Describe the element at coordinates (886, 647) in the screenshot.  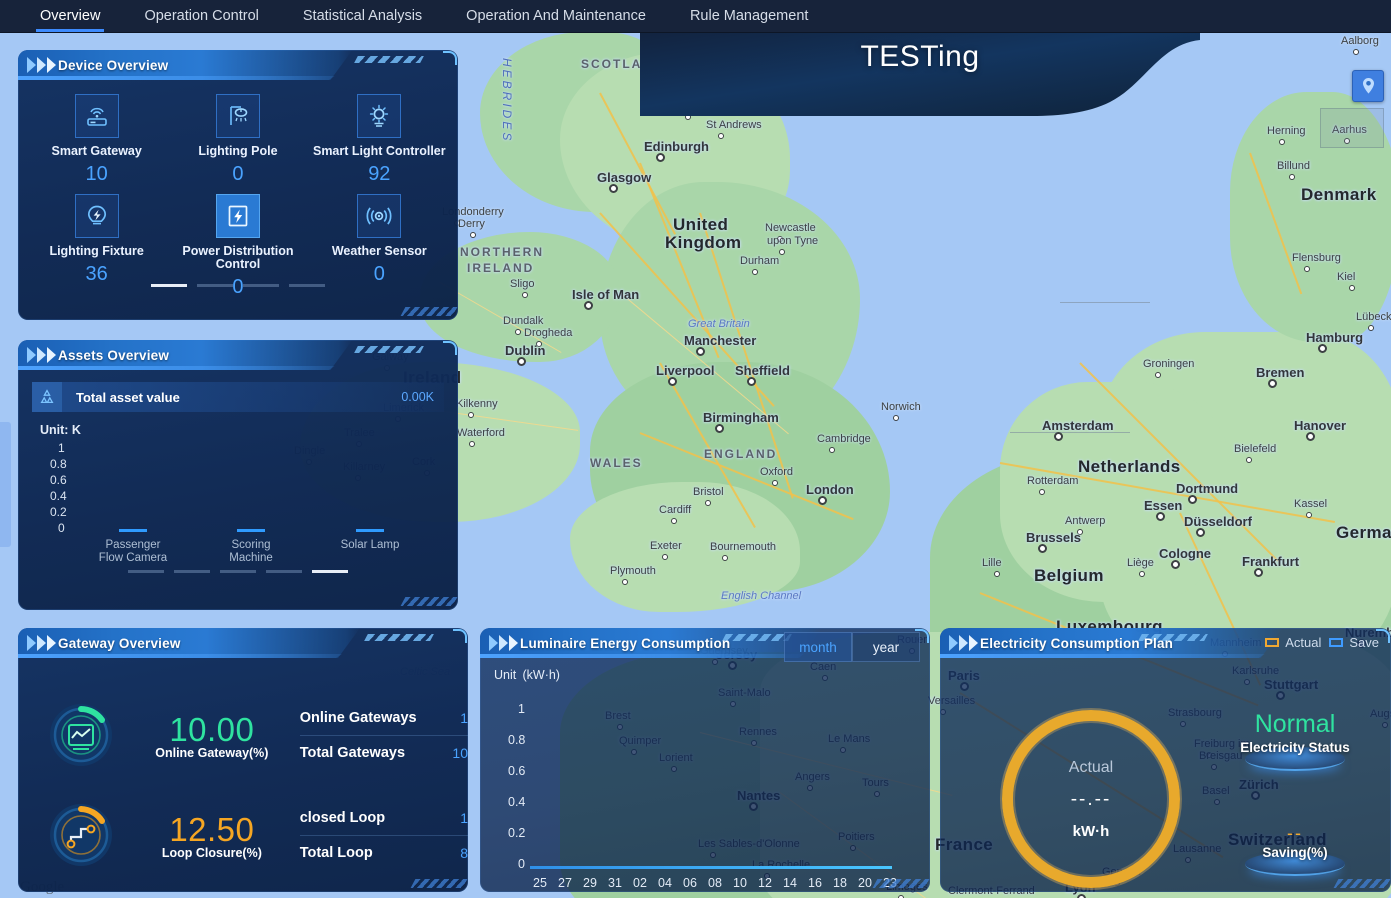
I see `toggle-year: year` at that location.